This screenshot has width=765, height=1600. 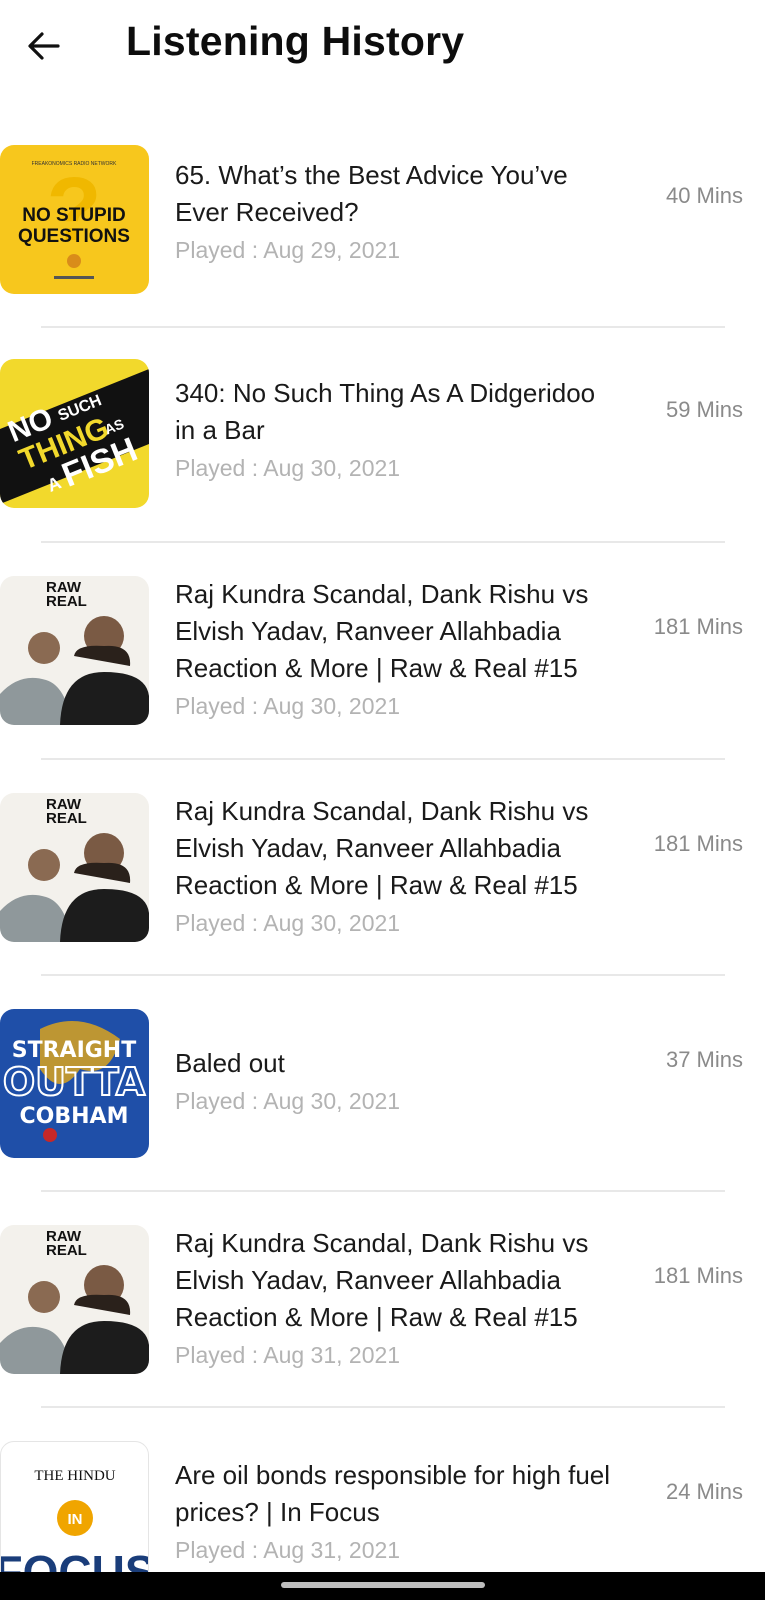 I want to click on back-button, so click(x=44, y=46).